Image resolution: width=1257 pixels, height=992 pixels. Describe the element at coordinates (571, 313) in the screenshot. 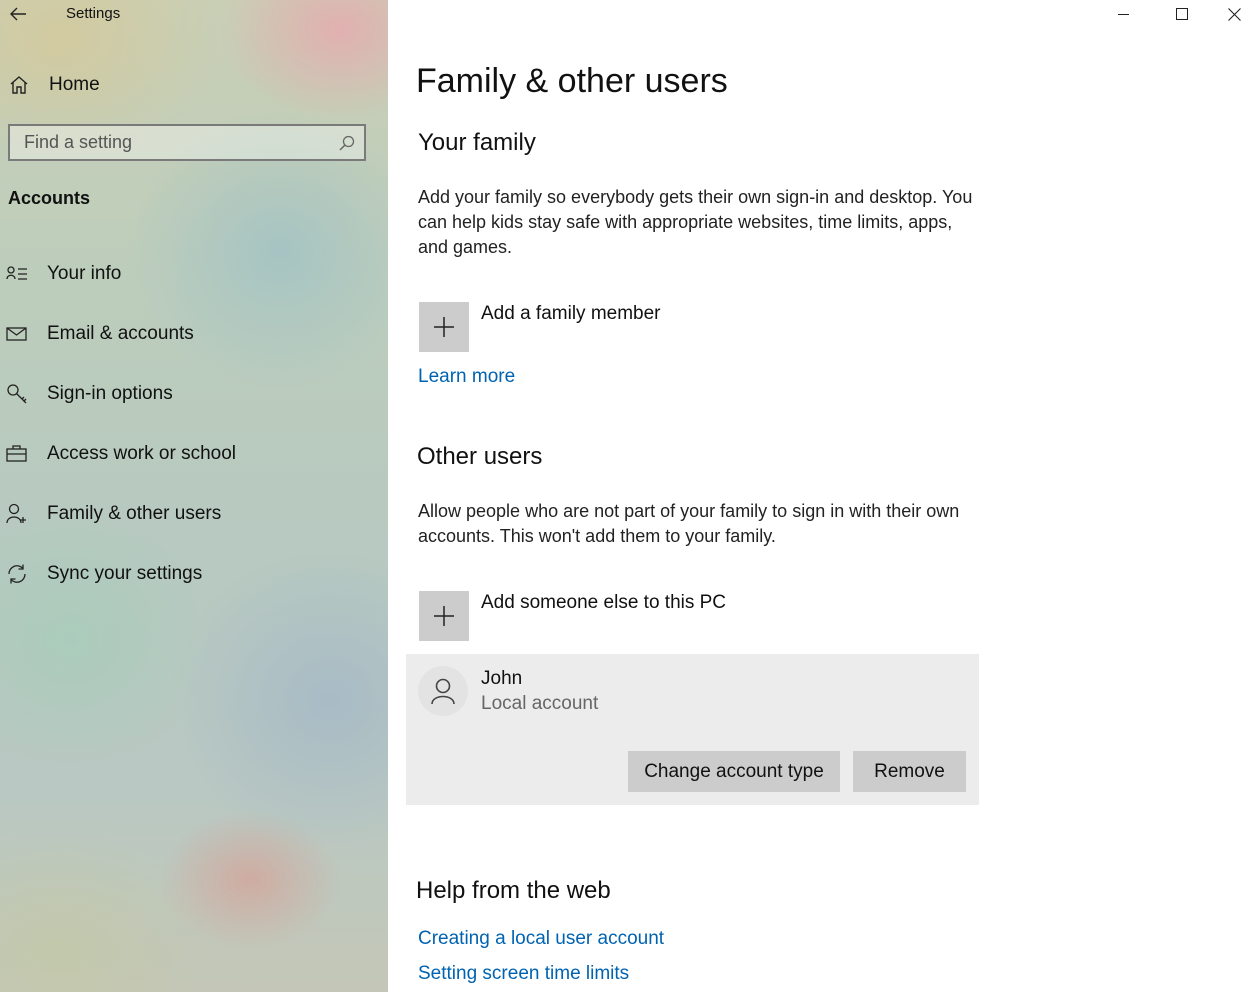

I see `add-family-member-label: Add a family member` at that location.